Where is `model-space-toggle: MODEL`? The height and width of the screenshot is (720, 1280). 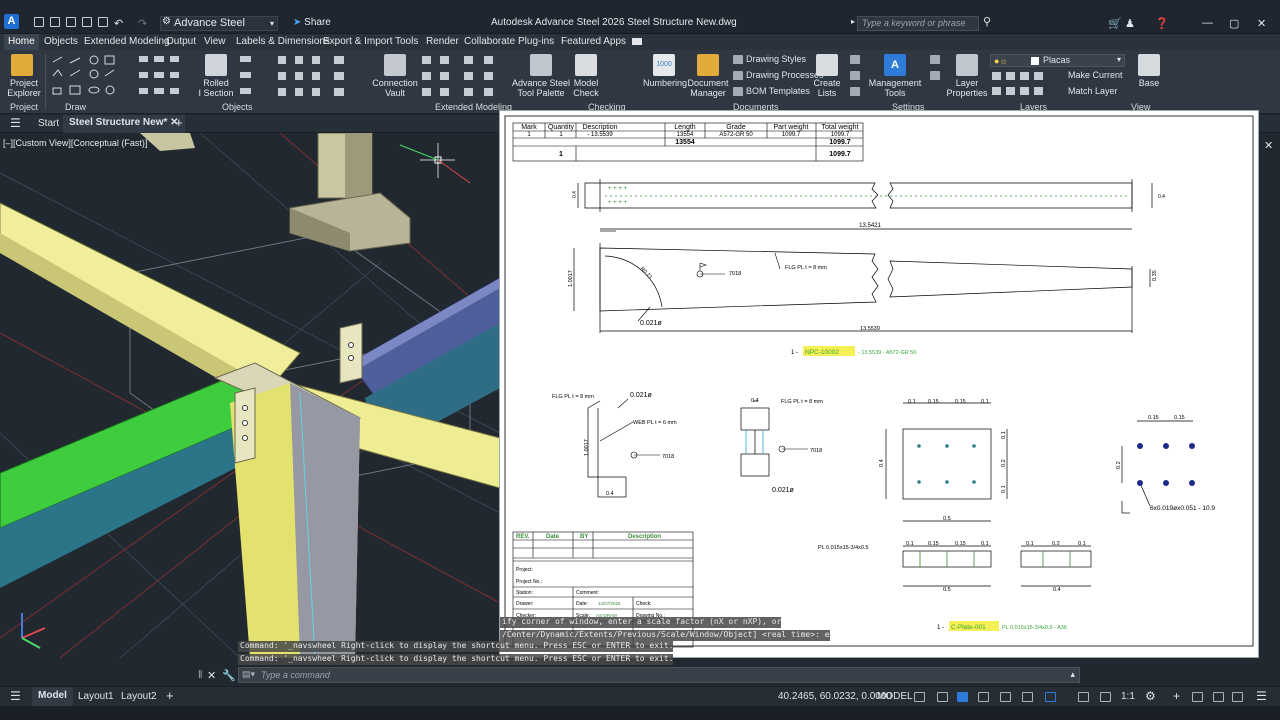
model-space-toggle: MODEL is located at coordinates (895, 696).